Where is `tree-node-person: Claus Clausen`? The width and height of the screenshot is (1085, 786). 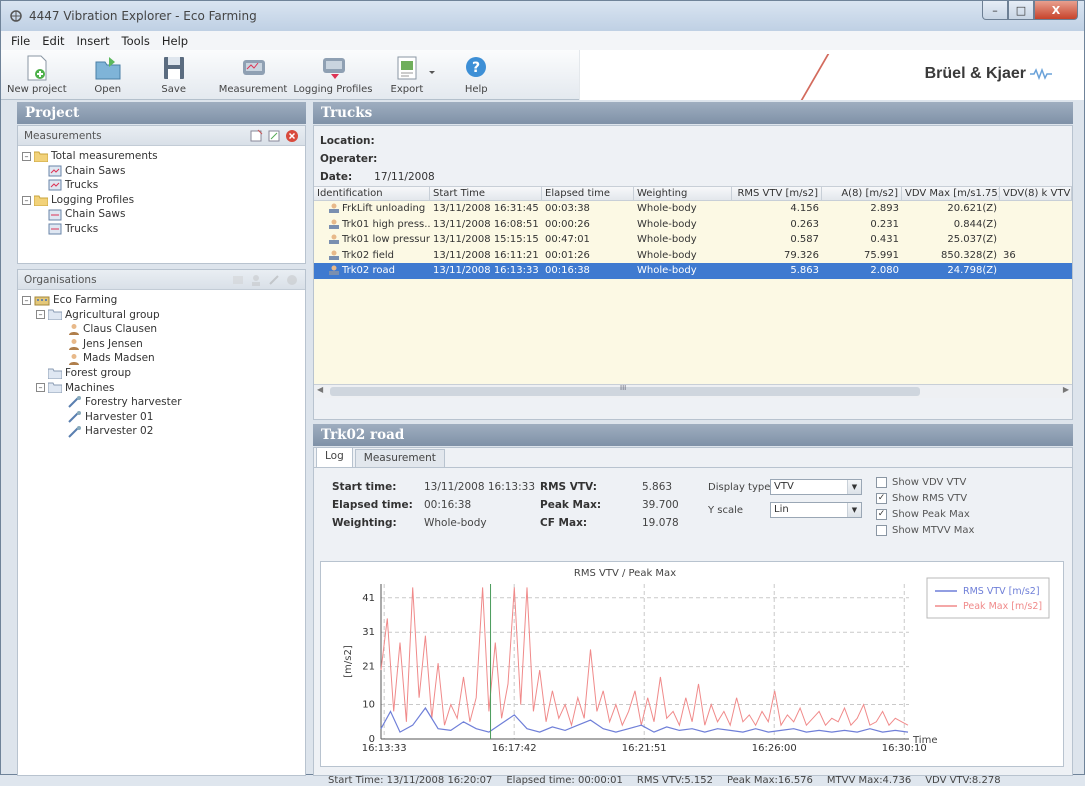
tree-node-person: Claus Clausen is located at coordinates (161, 329).